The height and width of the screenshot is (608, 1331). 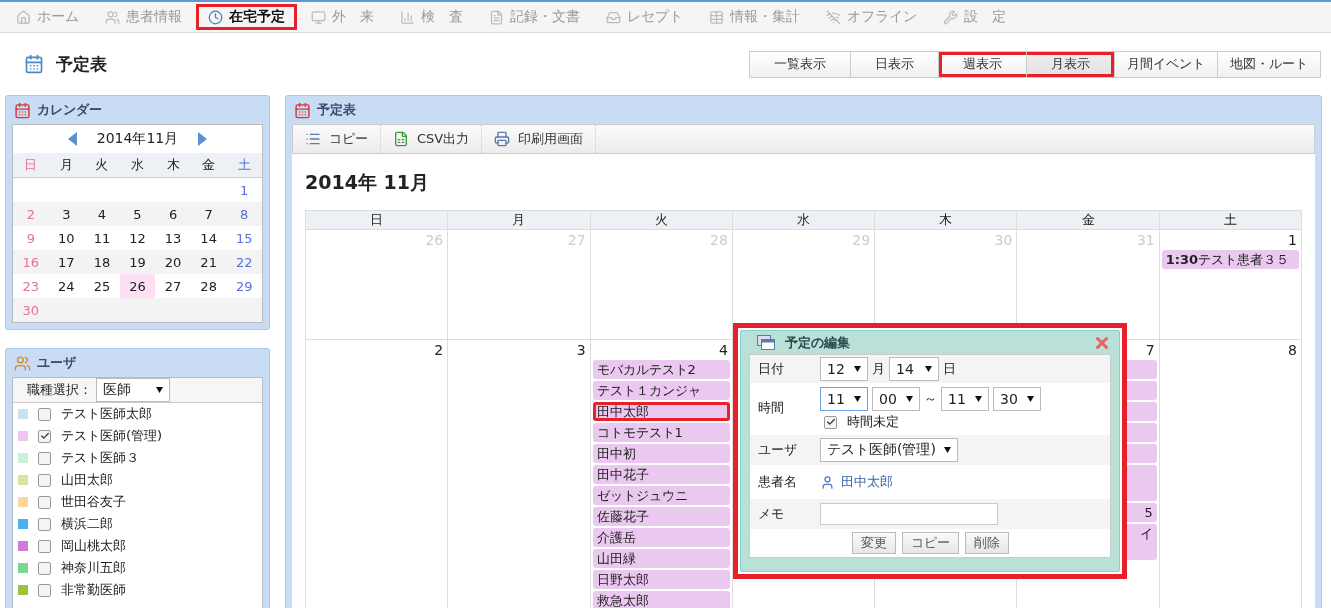 I want to click on date-cell: 13, so click(x=173, y=238).